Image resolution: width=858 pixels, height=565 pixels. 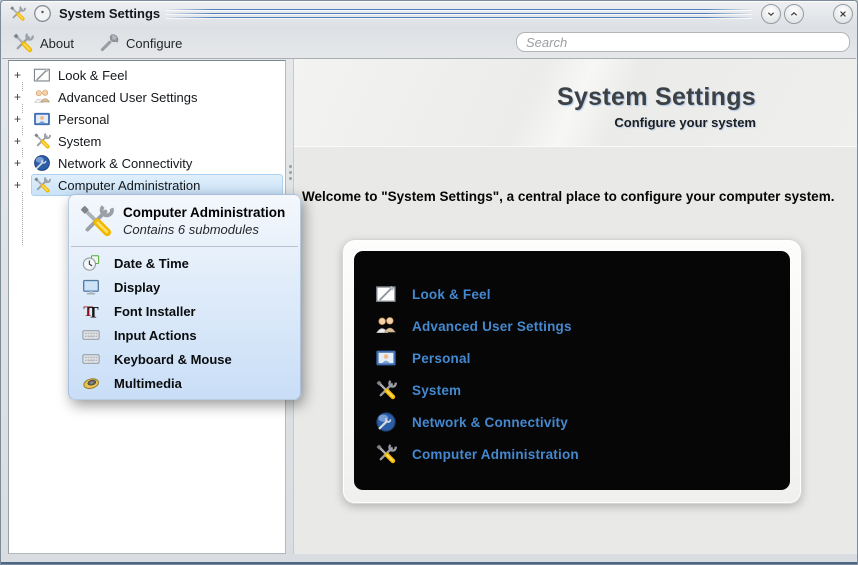 I want to click on popup-item-date-time: Date & Time, so click(x=184, y=263).